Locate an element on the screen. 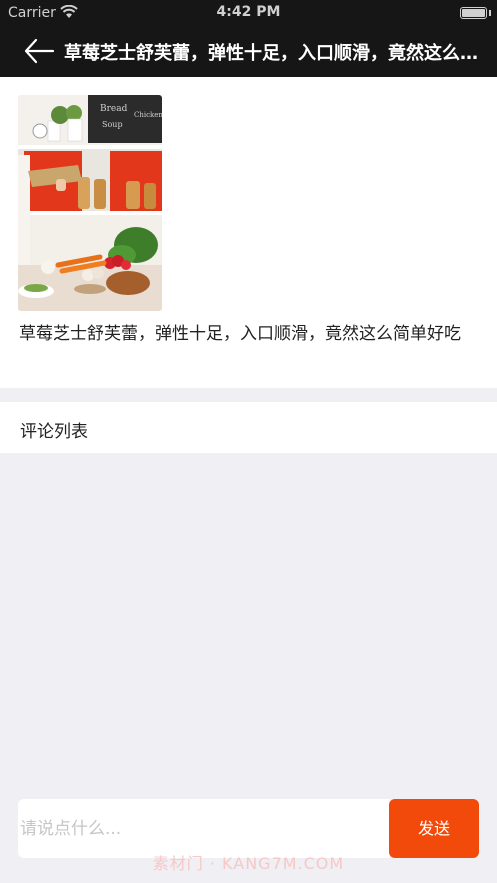  watermark: 素材门 · KANG7M.COM is located at coordinates (248, 863).